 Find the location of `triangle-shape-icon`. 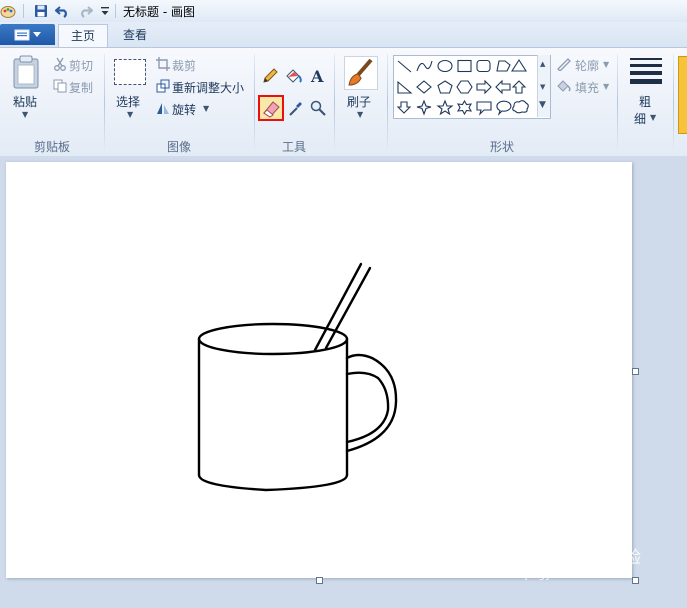

triangle-shape-icon is located at coordinates (519, 65).